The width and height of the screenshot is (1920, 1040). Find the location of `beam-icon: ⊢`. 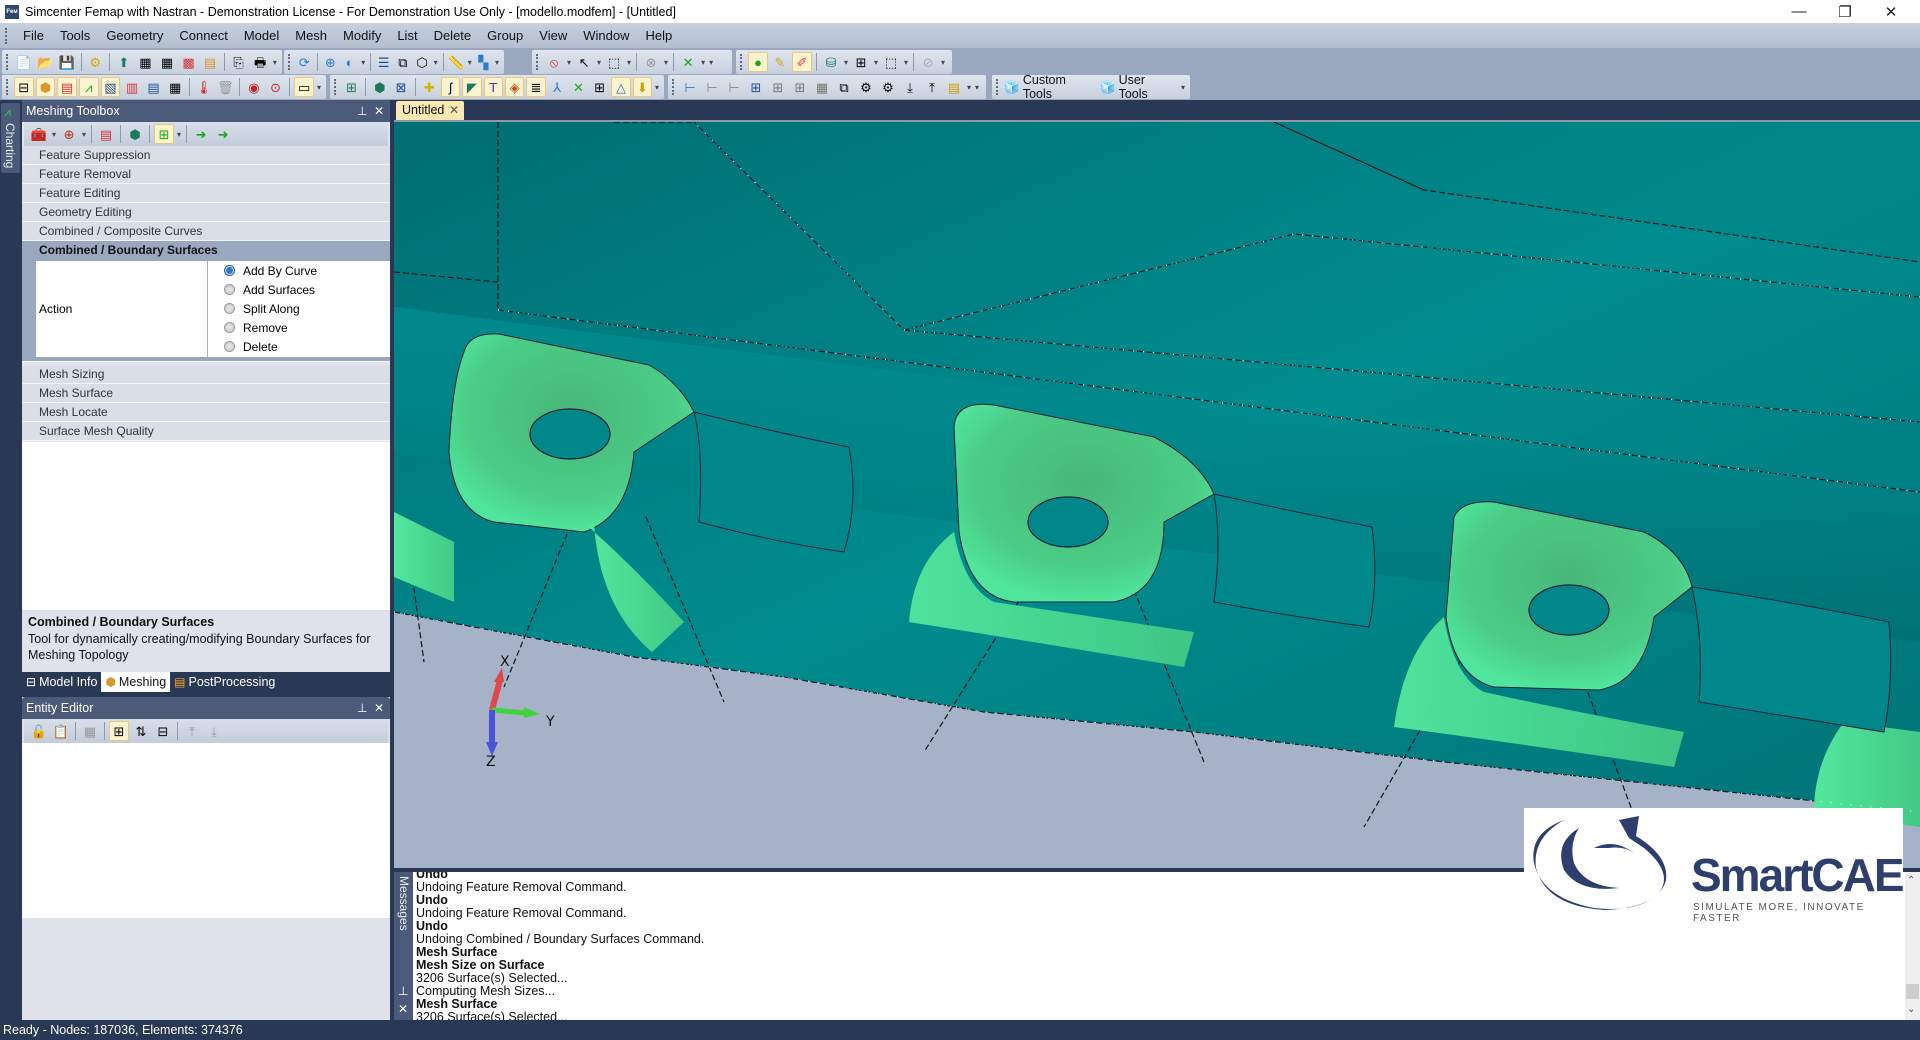

beam-icon: ⊢ is located at coordinates (690, 87).